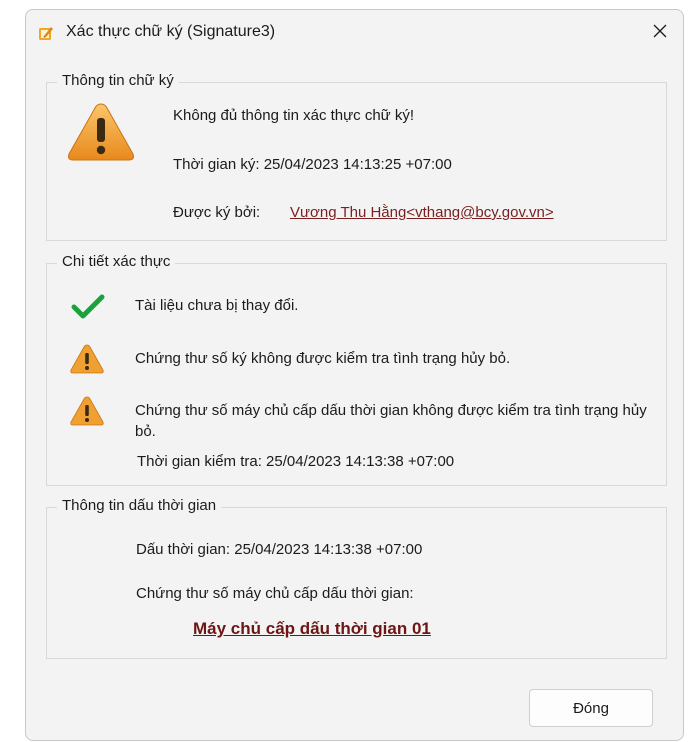  Describe the element at coordinates (118, 80) in the screenshot. I see `signature-info-title: Thông tin chữ ký` at that location.